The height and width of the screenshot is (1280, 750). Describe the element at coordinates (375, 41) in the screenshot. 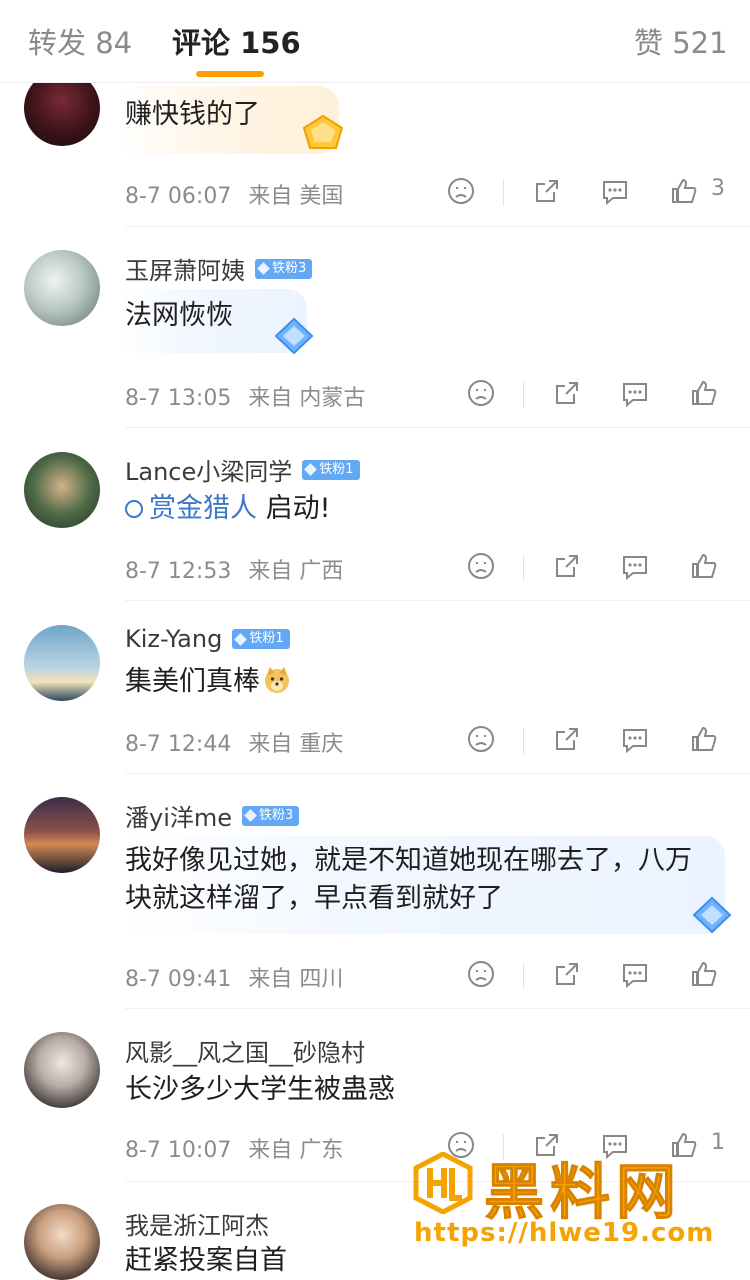

I see `comment-tab-bar: 转发 84 评论 156 赞 521` at that location.